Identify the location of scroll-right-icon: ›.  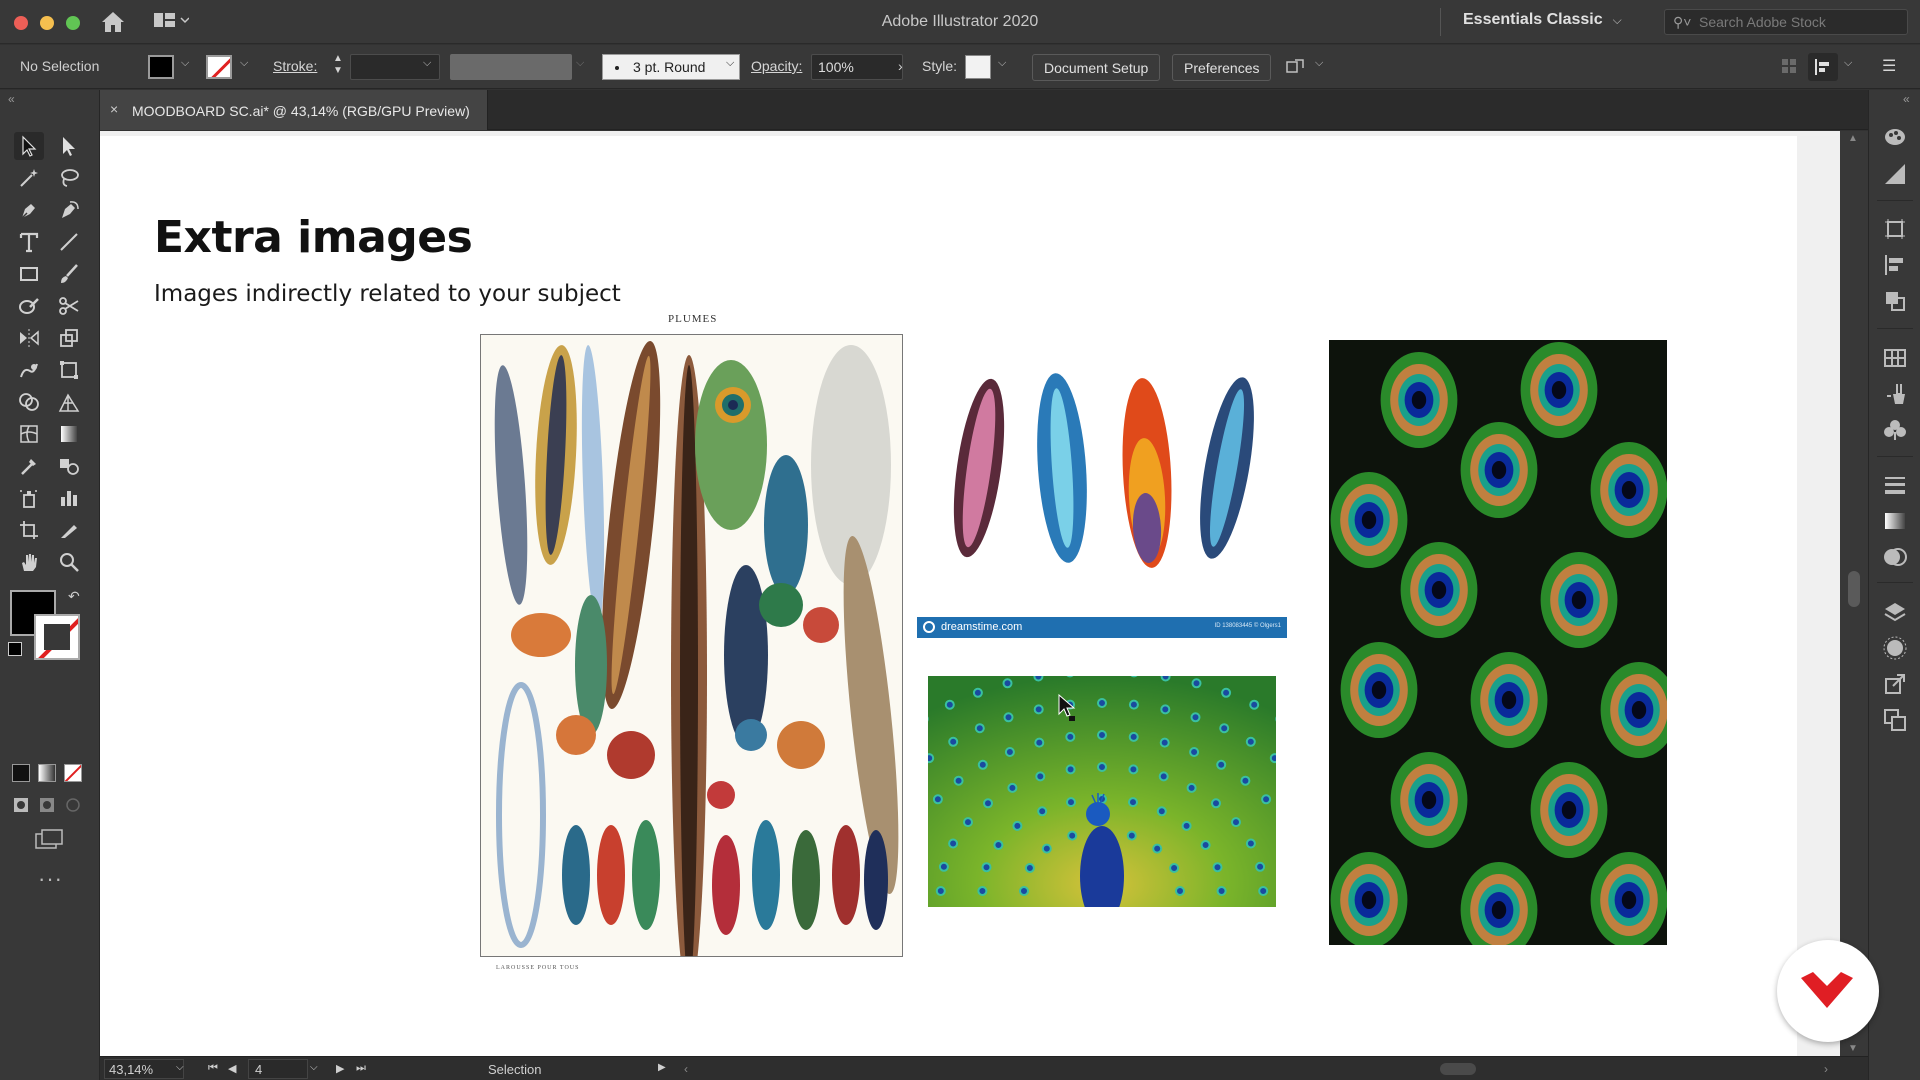
(1826, 1069).